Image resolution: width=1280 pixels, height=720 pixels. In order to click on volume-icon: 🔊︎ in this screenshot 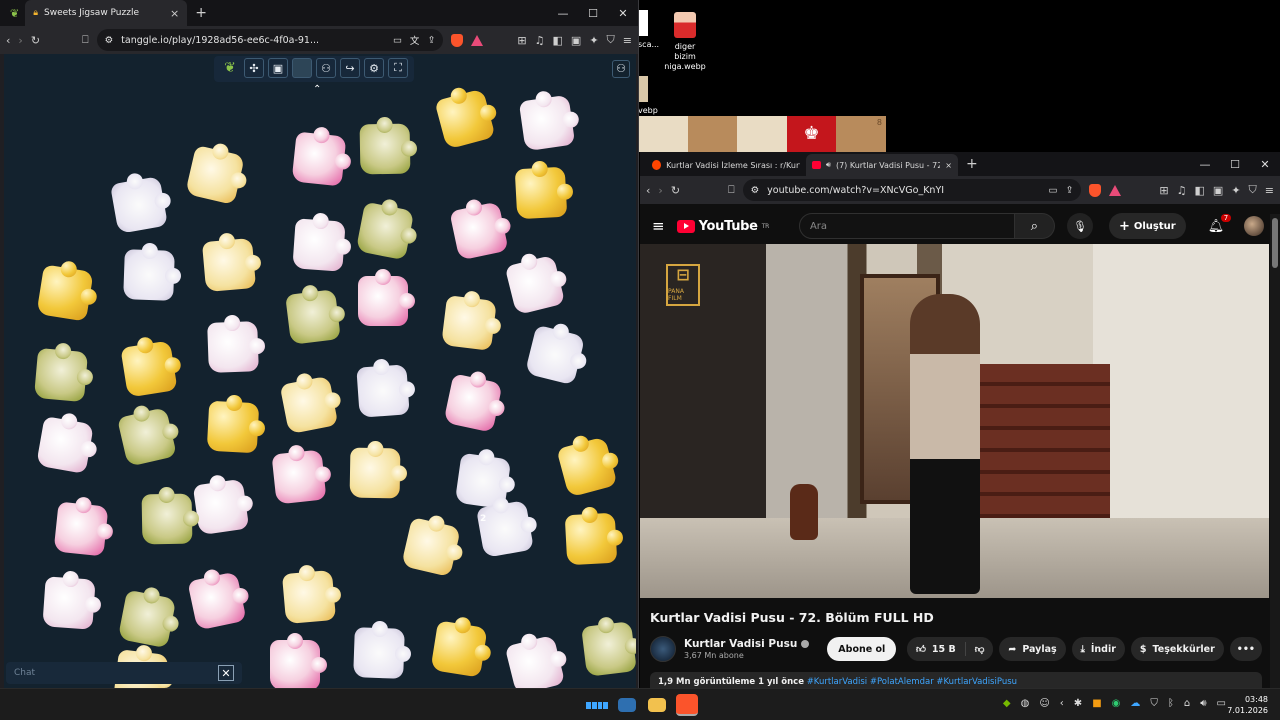, I will do `click(1203, 703)`.